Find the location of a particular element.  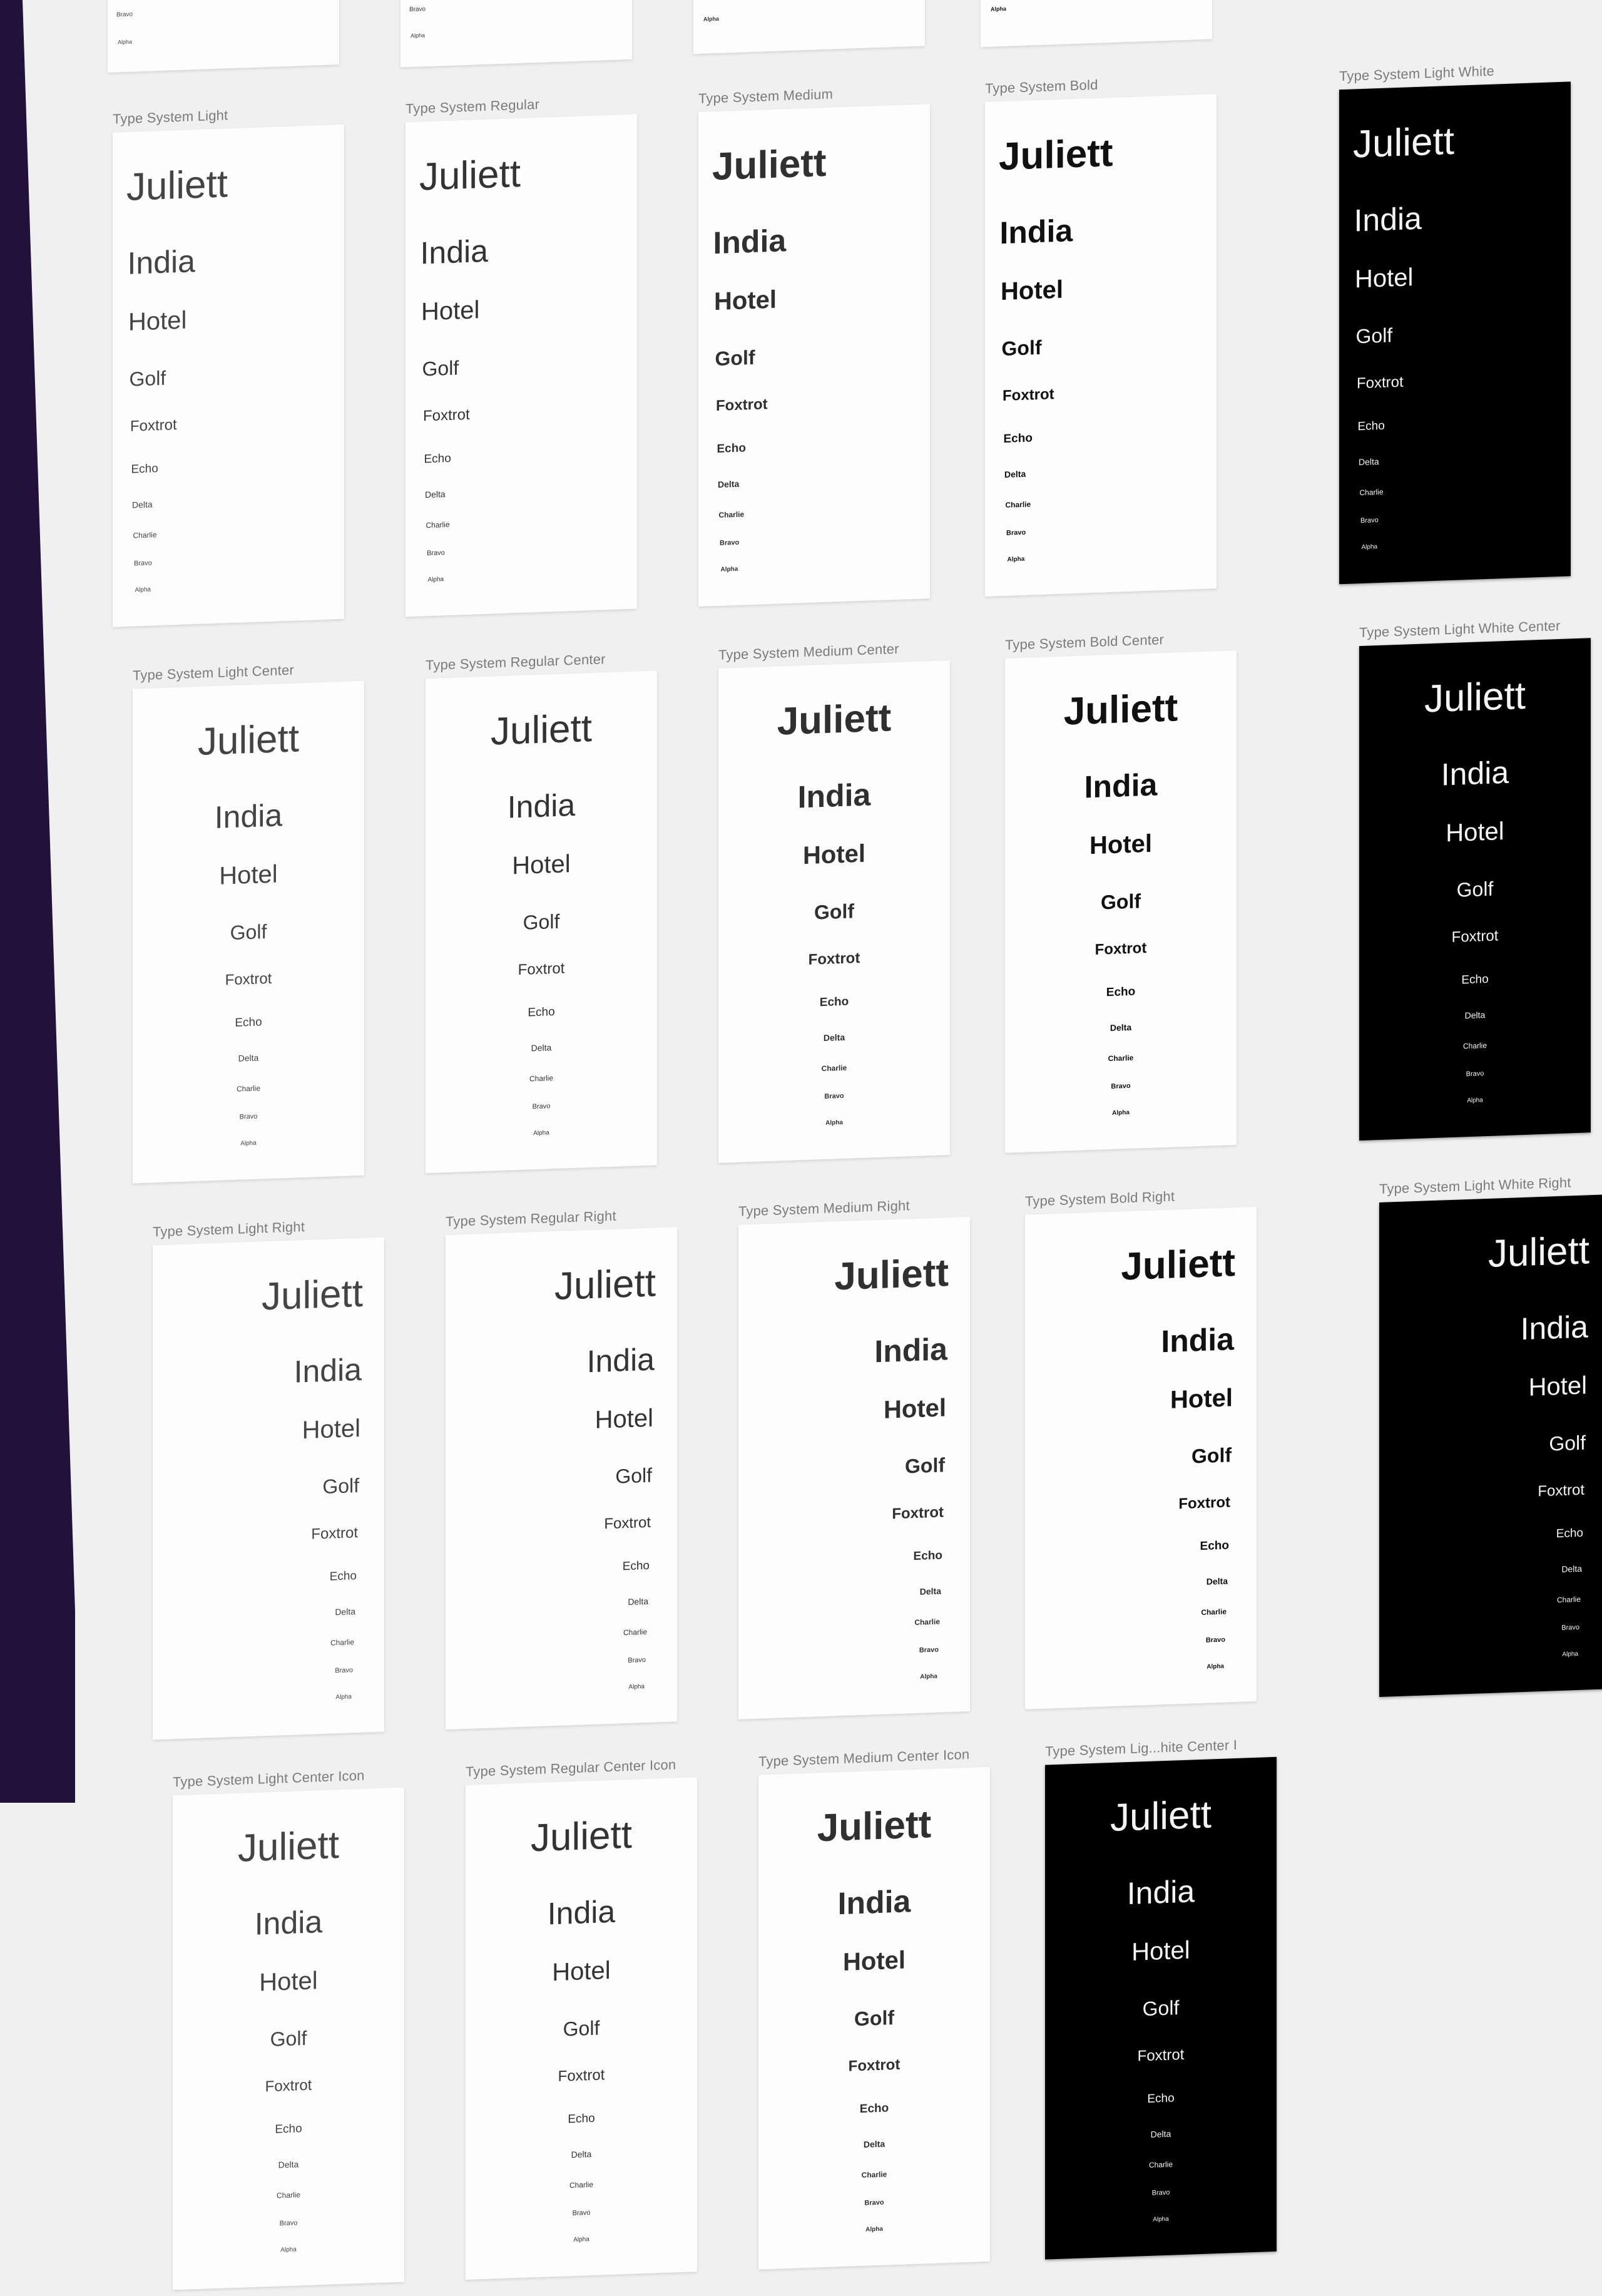

frame-label: Type System Bold Center is located at coordinates (1084, 643).